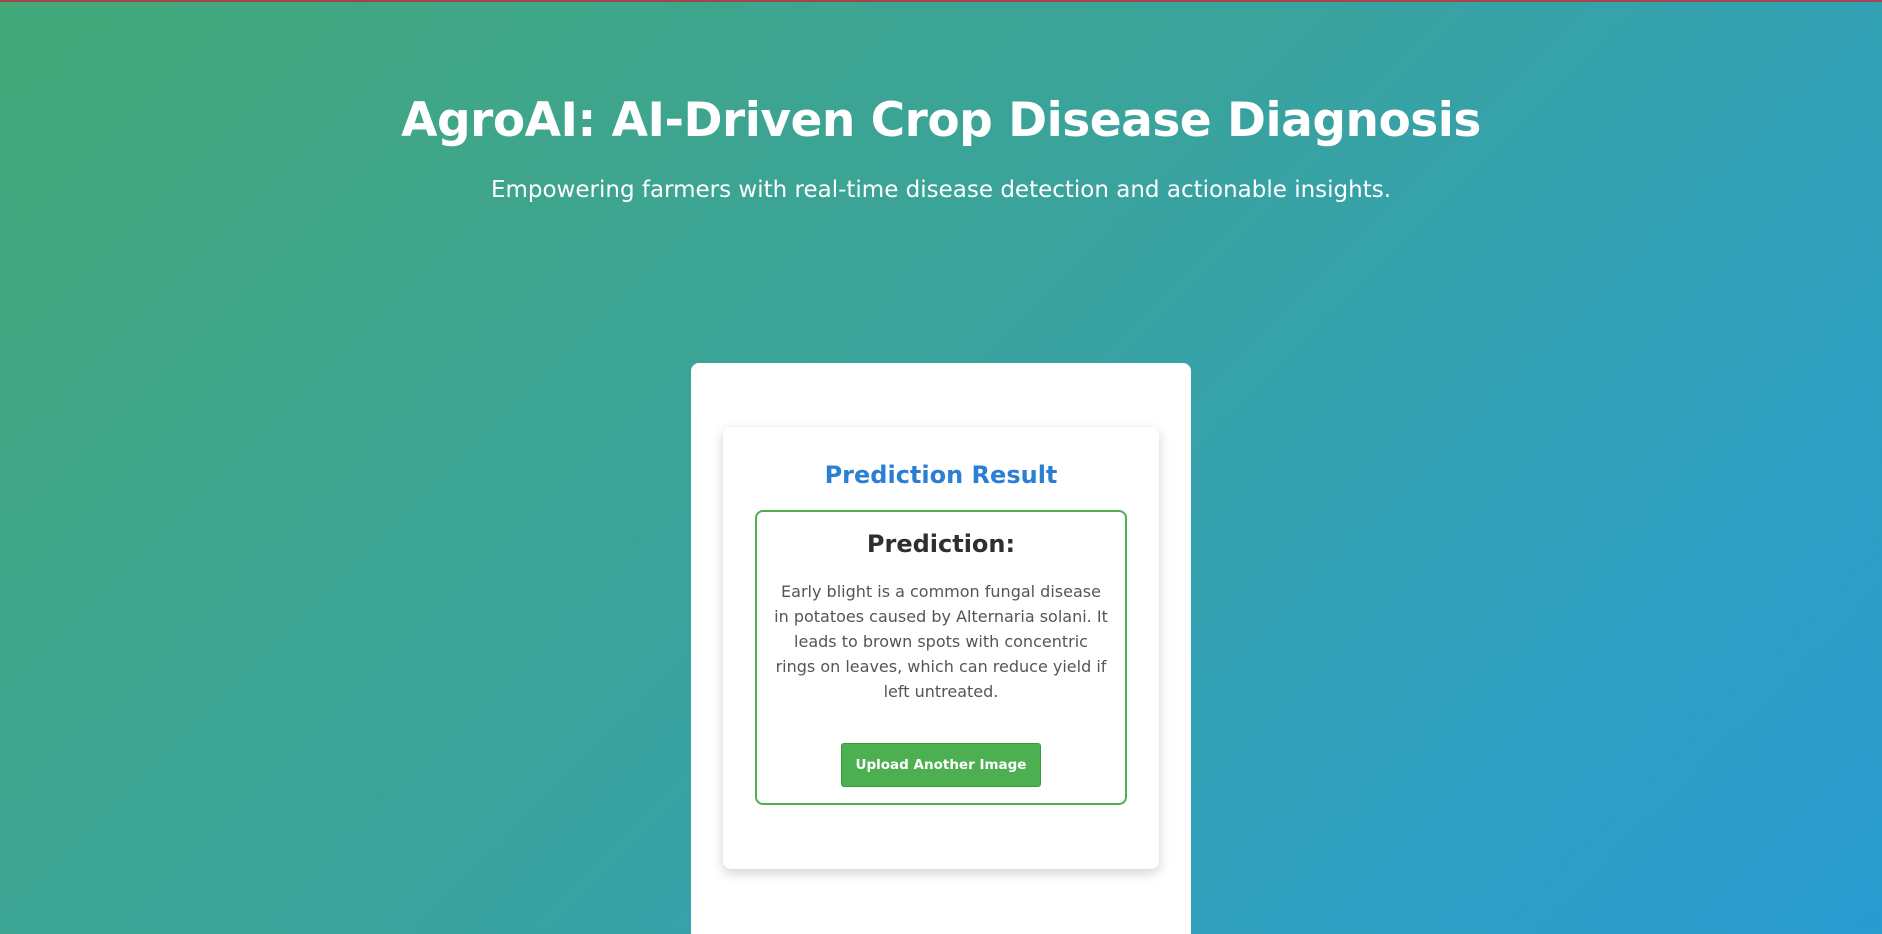 The image size is (1882, 934). What do you see at coordinates (941, 544) in the screenshot?
I see `prediction-label: Prediction:` at bounding box center [941, 544].